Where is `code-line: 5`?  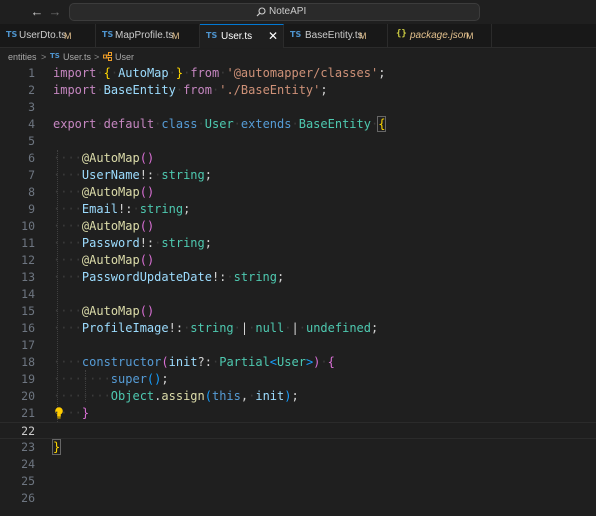
code-line: 5 is located at coordinates (298, 141).